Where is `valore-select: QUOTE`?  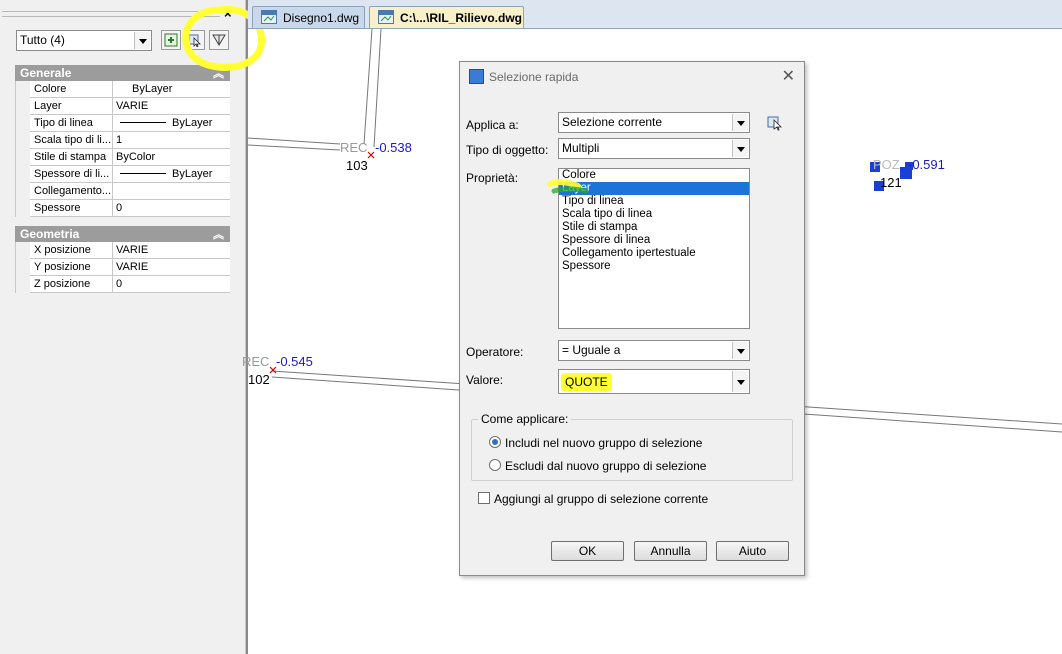
valore-select: QUOTE is located at coordinates (654, 381).